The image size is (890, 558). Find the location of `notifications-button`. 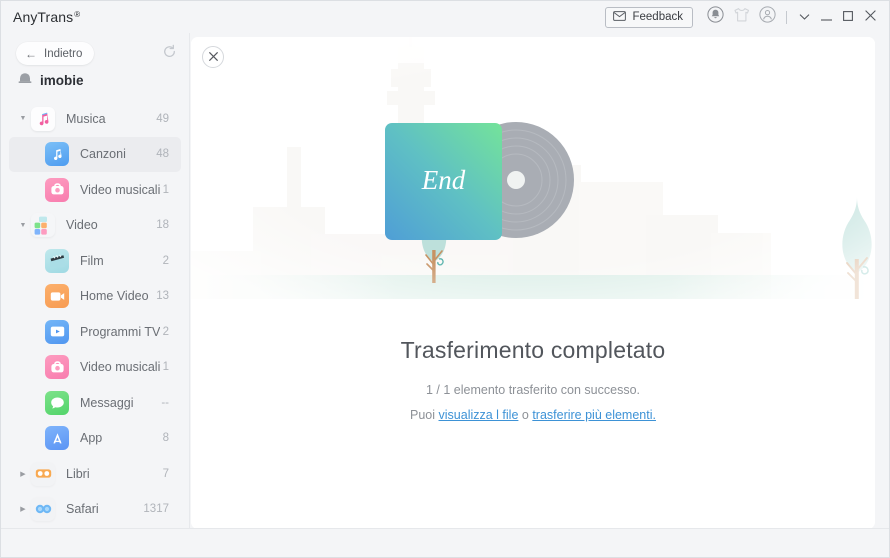

notifications-button is located at coordinates (715, 17).